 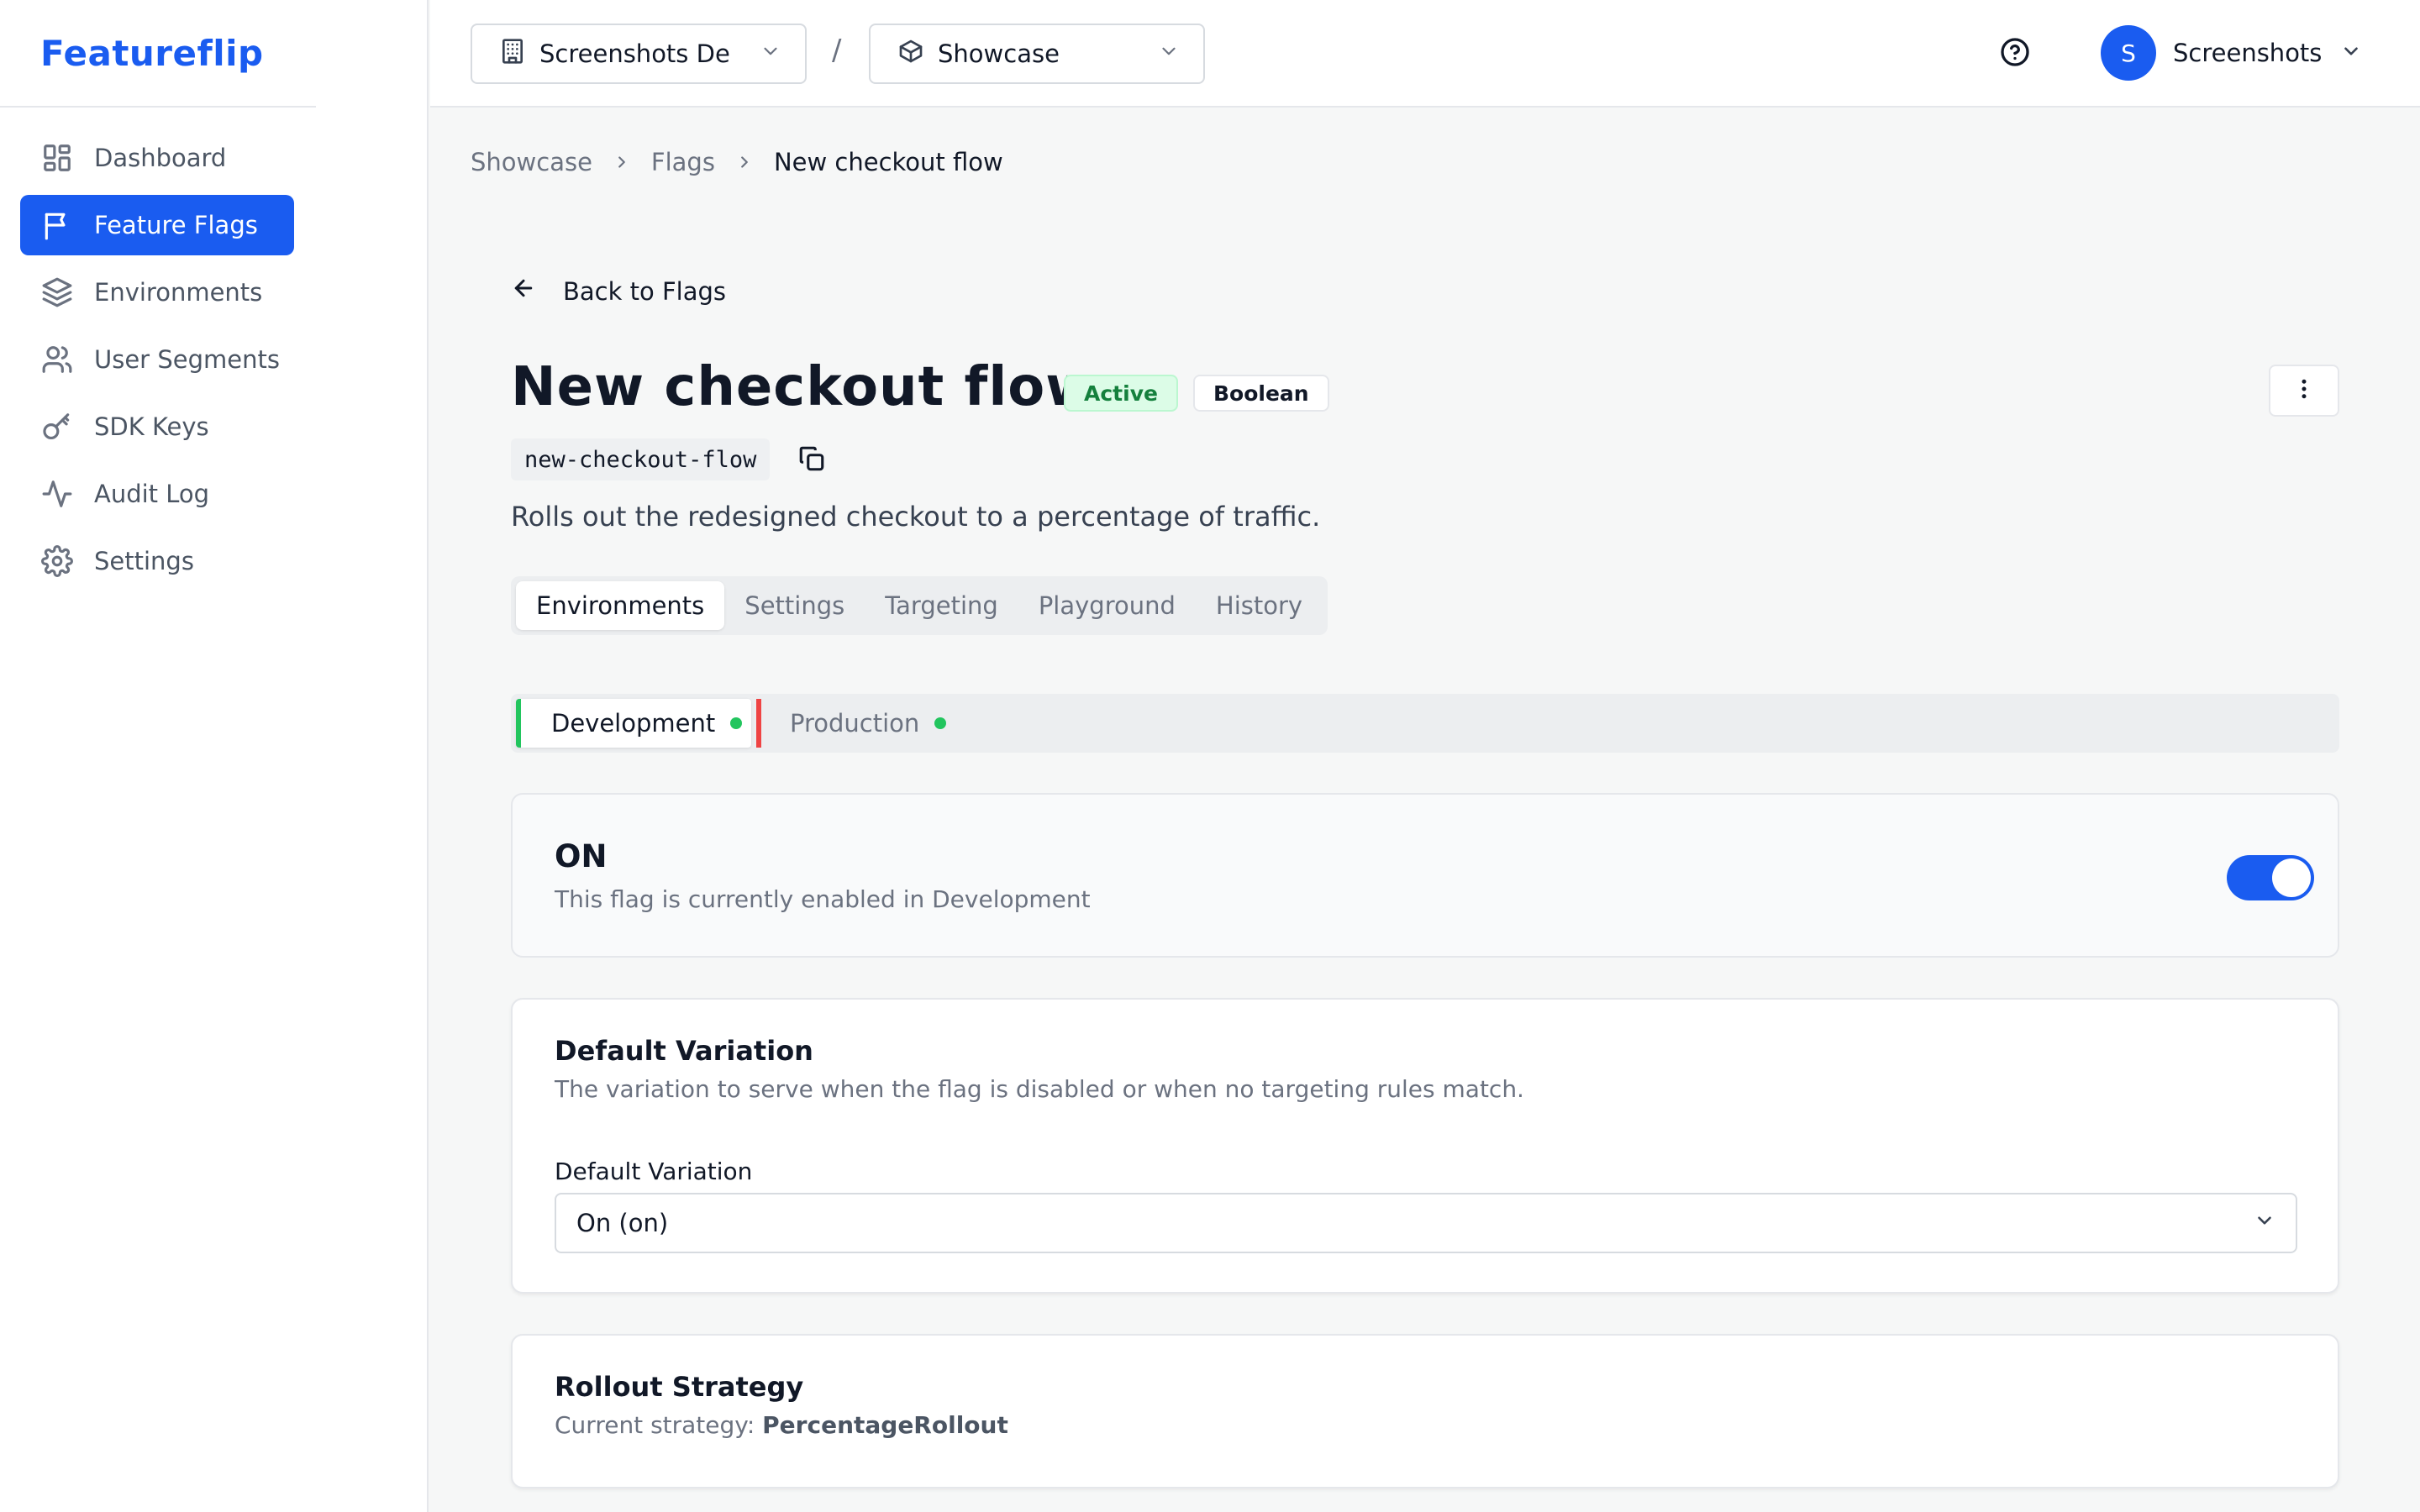 What do you see at coordinates (57, 561) in the screenshot?
I see `gear-icon` at bounding box center [57, 561].